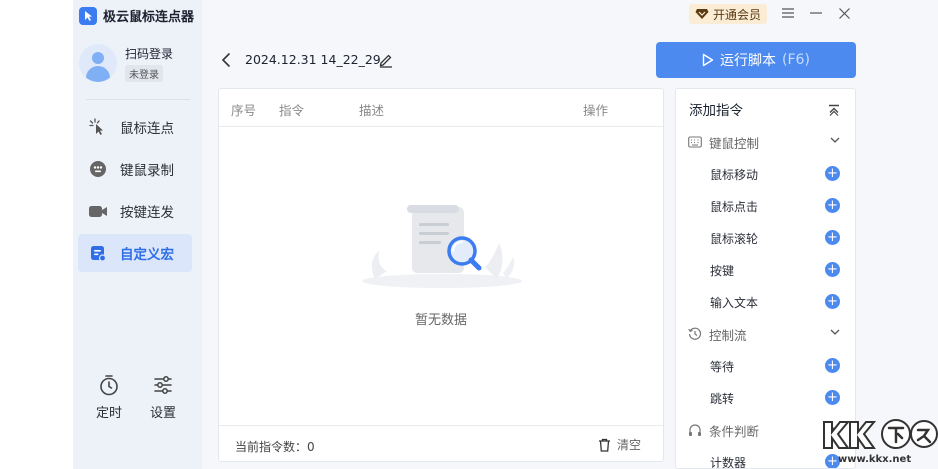 Image resolution: width=938 pixels, height=469 pixels. What do you see at coordinates (734, 143) in the screenshot?
I see `group-label: 键鼠控制` at bounding box center [734, 143].